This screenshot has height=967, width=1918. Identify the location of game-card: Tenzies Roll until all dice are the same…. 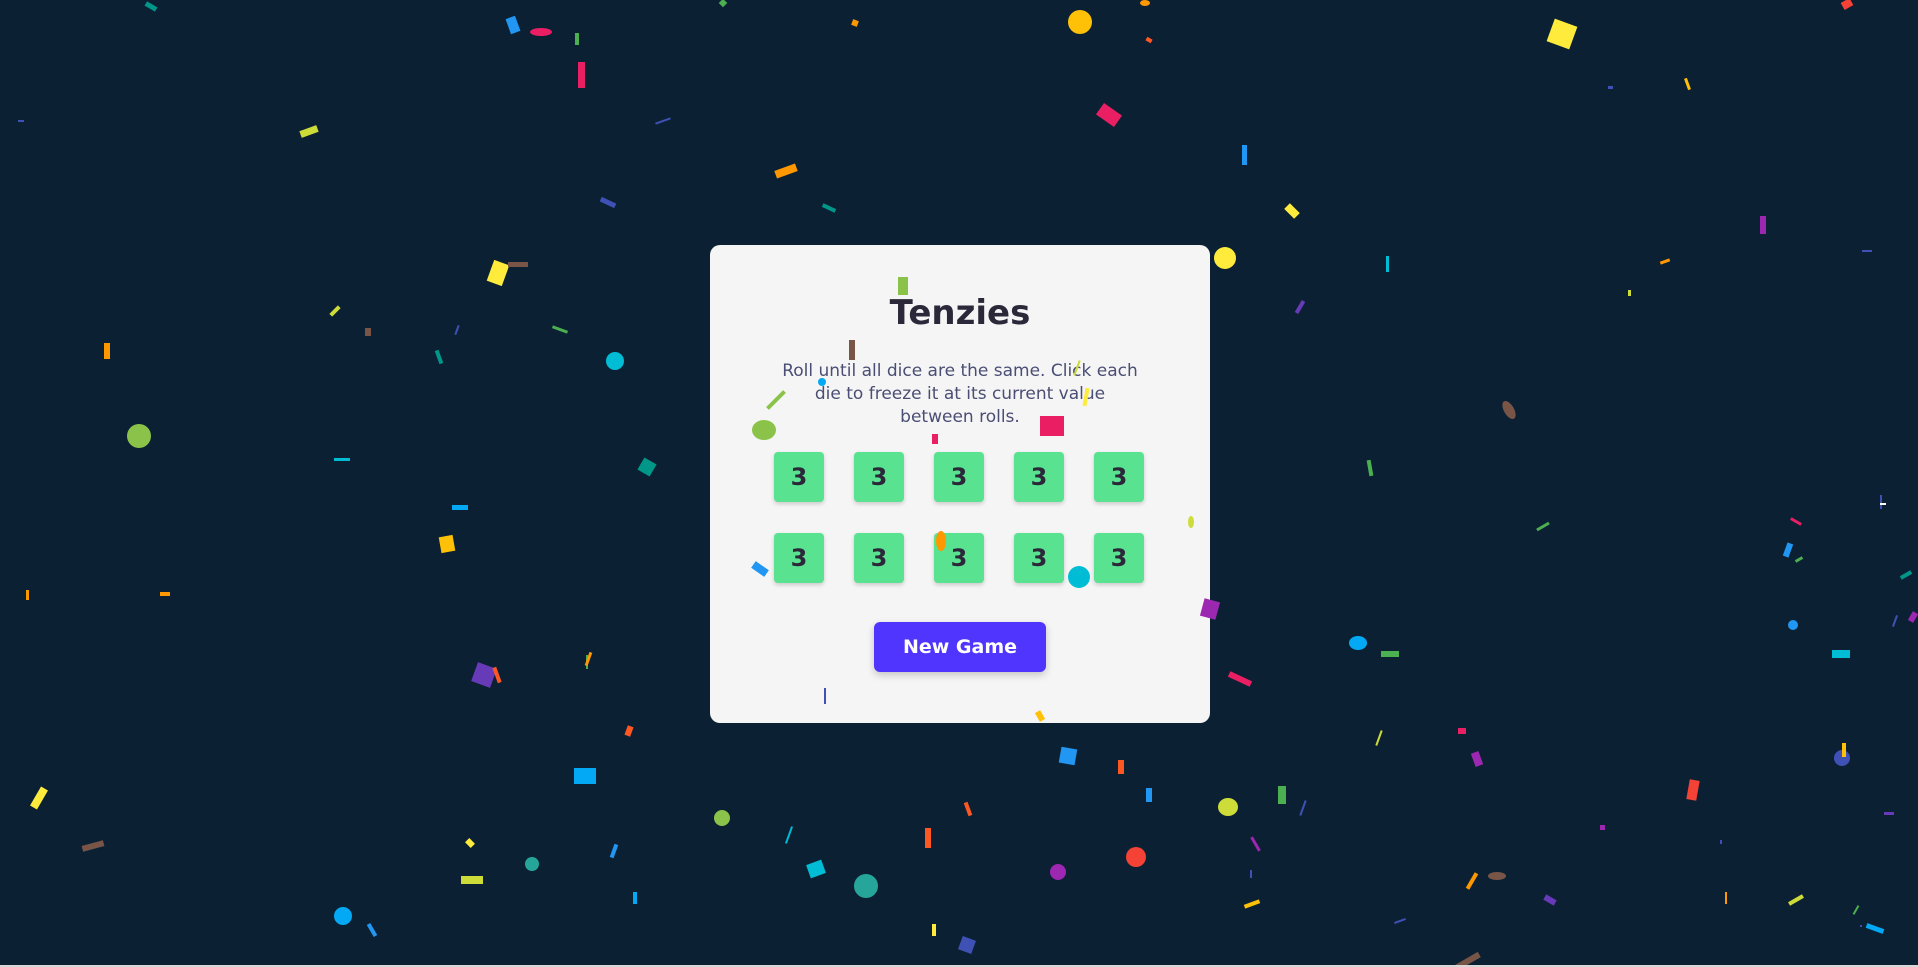
(960, 484).